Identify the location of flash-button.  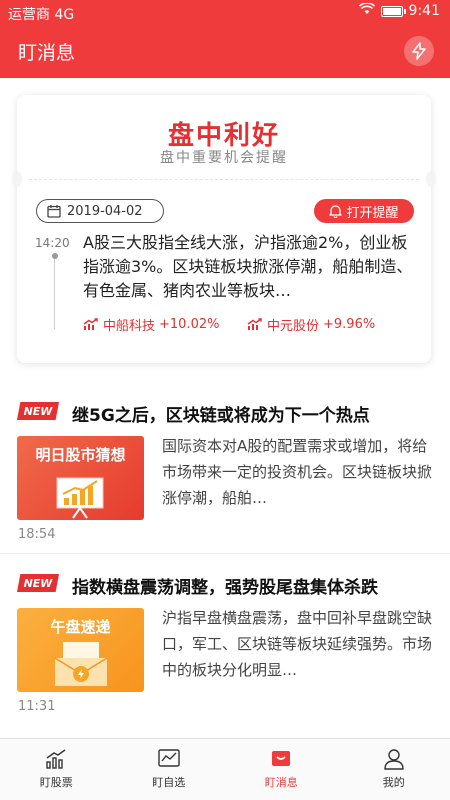
(419, 51).